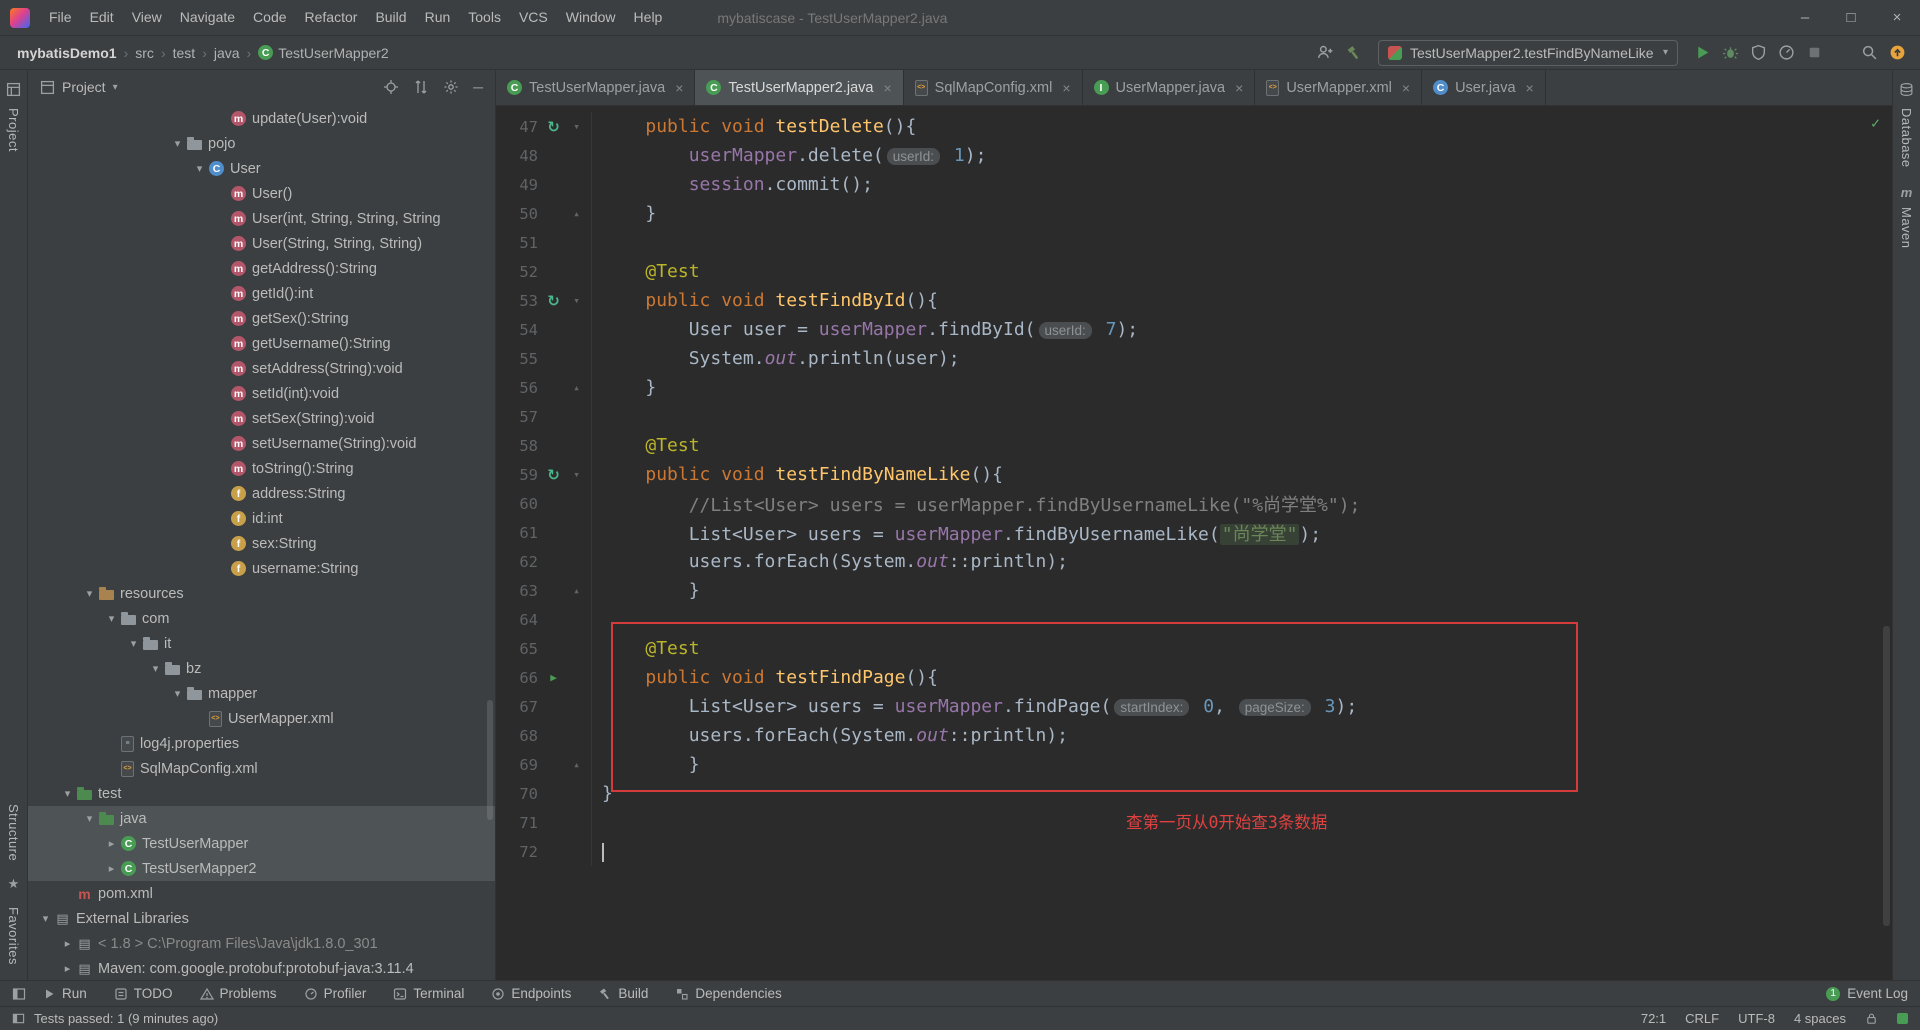  Describe the element at coordinates (1169, 87) in the screenshot. I see `editor-tab: I UserMapper.java ×` at that location.